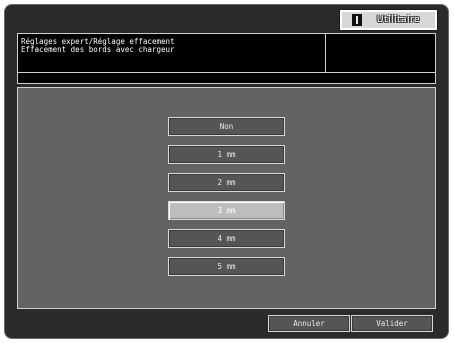 This screenshot has height=343, width=454. Describe the element at coordinates (226, 238) in the screenshot. I see `option-4mm: 4 mm` at that location.